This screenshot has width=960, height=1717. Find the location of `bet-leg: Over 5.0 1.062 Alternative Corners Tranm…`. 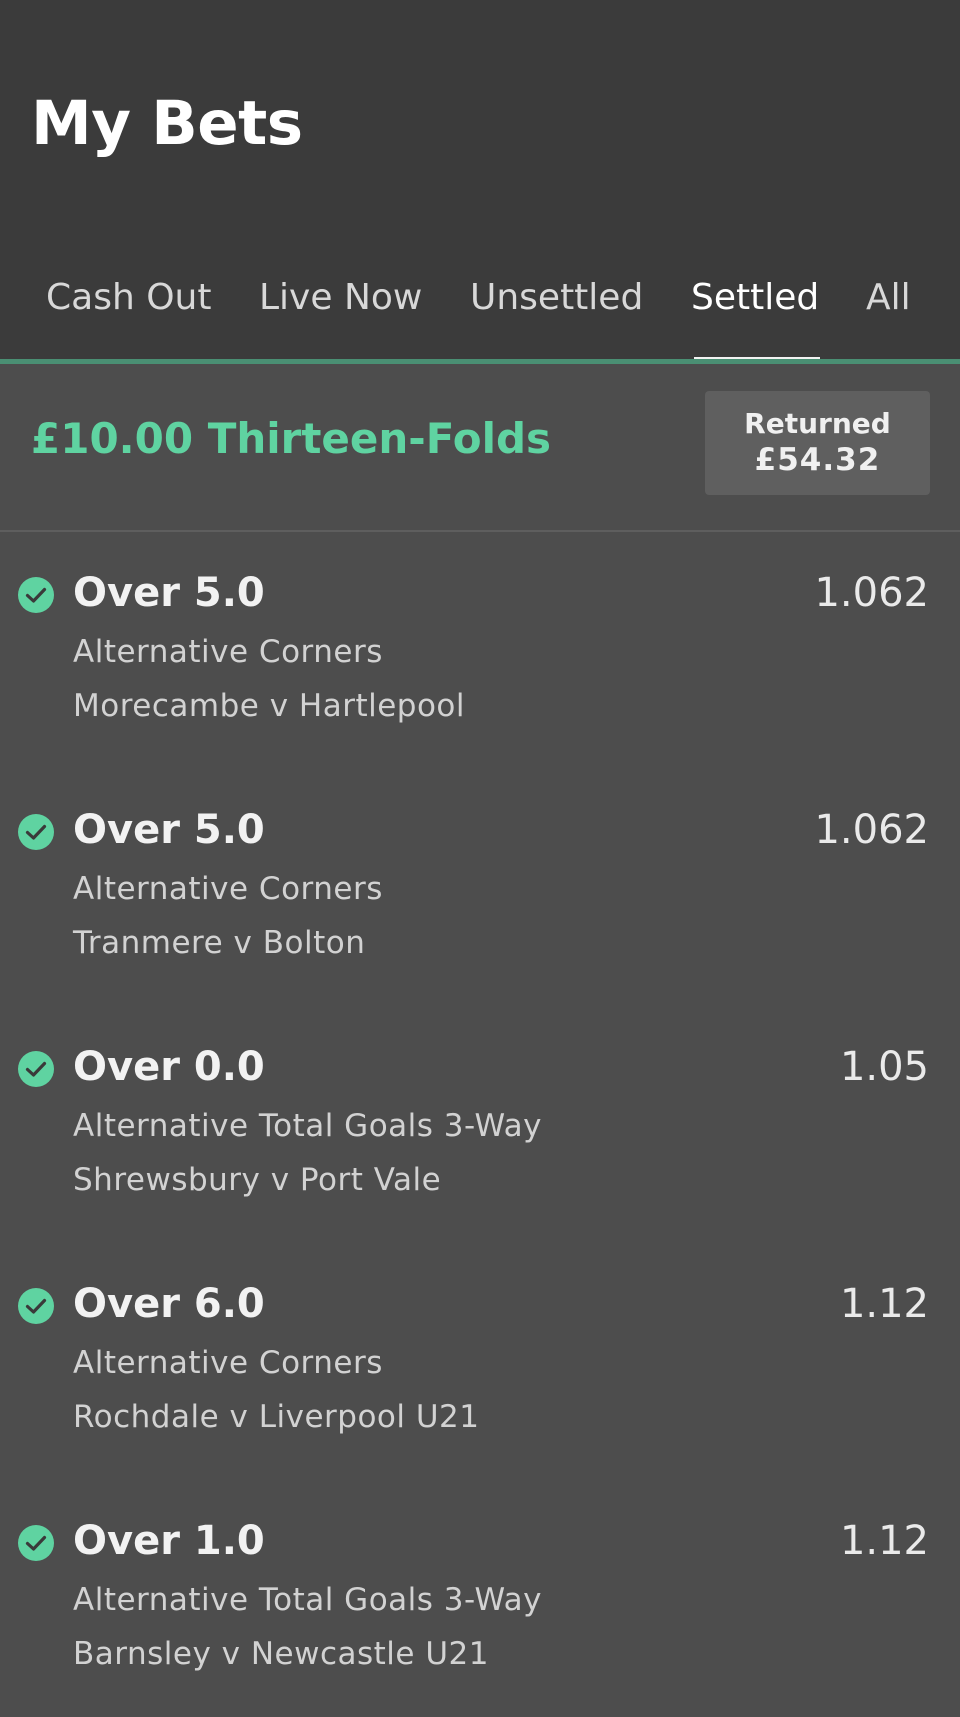

bet-leg: Over 5.0 1.062 Alternative Corners Tranm… is located at coordinates (480, 887).